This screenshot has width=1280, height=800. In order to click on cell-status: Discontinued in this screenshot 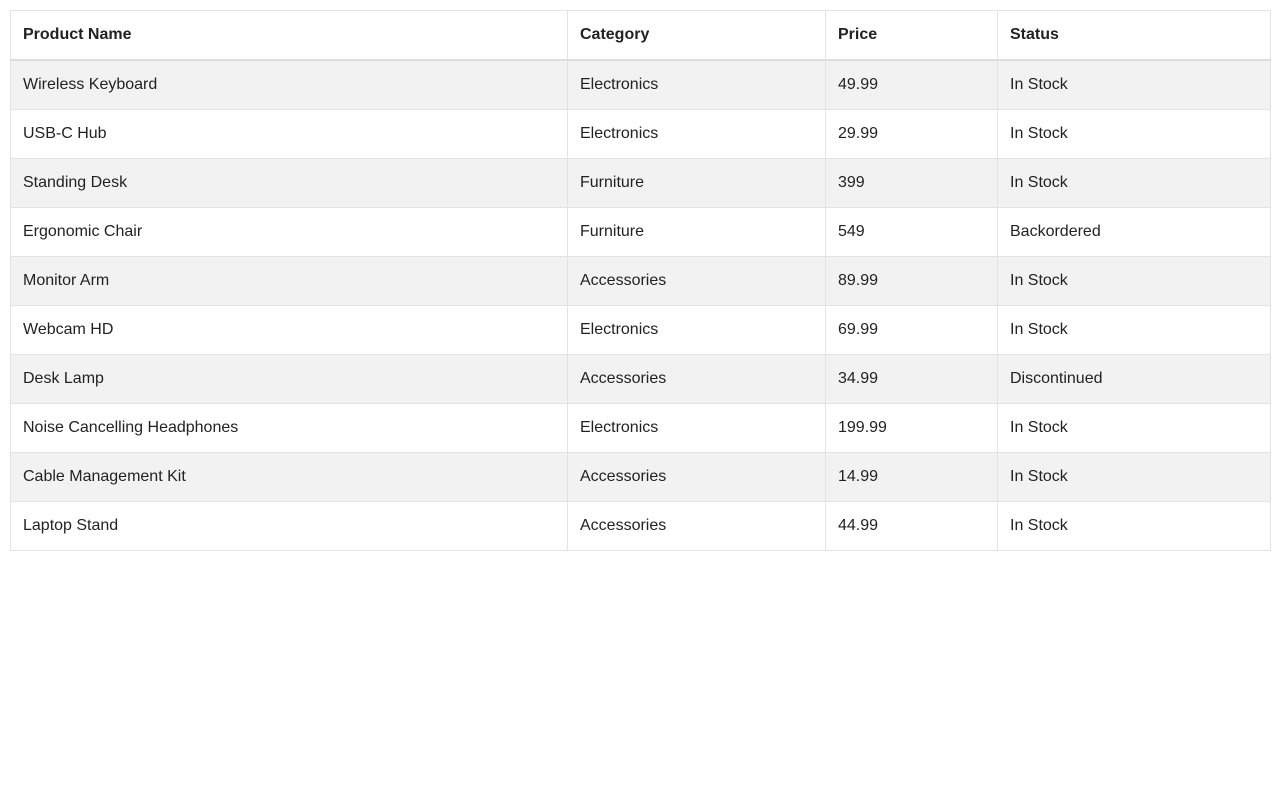, I will do `click(1134, 379)`.